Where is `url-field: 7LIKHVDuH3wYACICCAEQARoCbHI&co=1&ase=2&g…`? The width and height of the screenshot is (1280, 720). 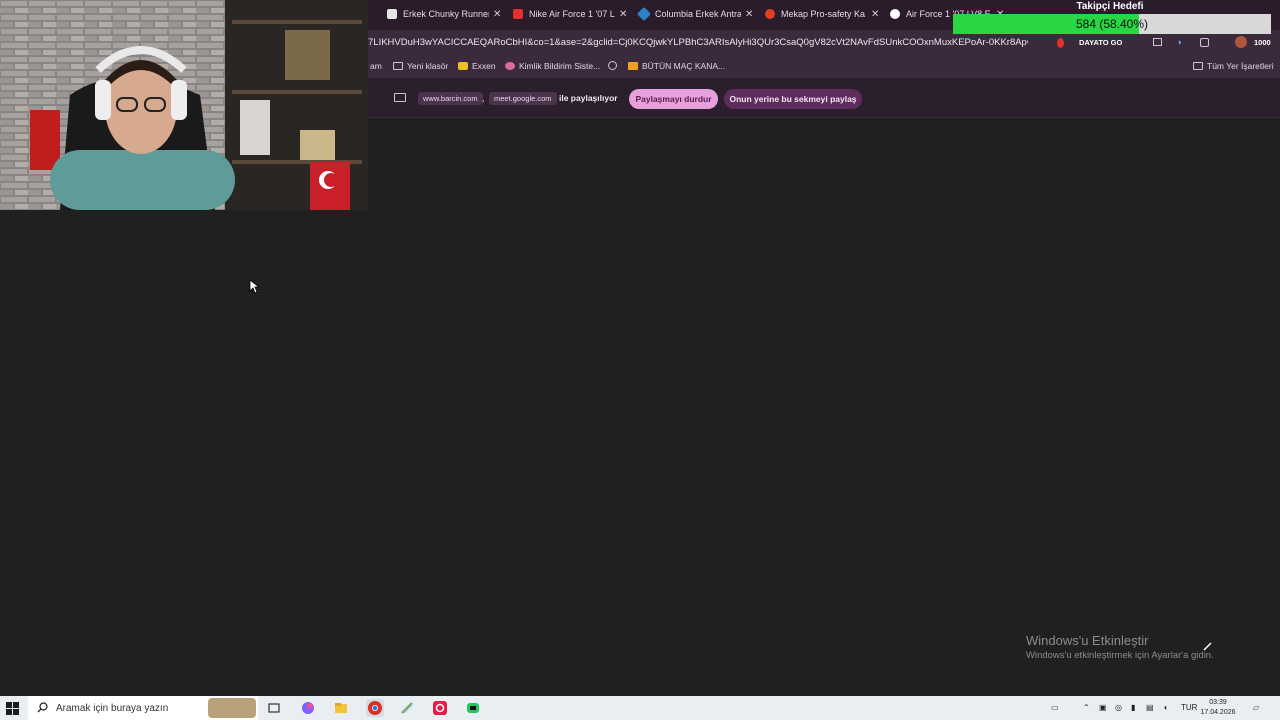 url-field: 7LIKHVDuH3wYACICCAEQARoCbHI&co=1&ase=2&g… is located at coordinates (698, 42).